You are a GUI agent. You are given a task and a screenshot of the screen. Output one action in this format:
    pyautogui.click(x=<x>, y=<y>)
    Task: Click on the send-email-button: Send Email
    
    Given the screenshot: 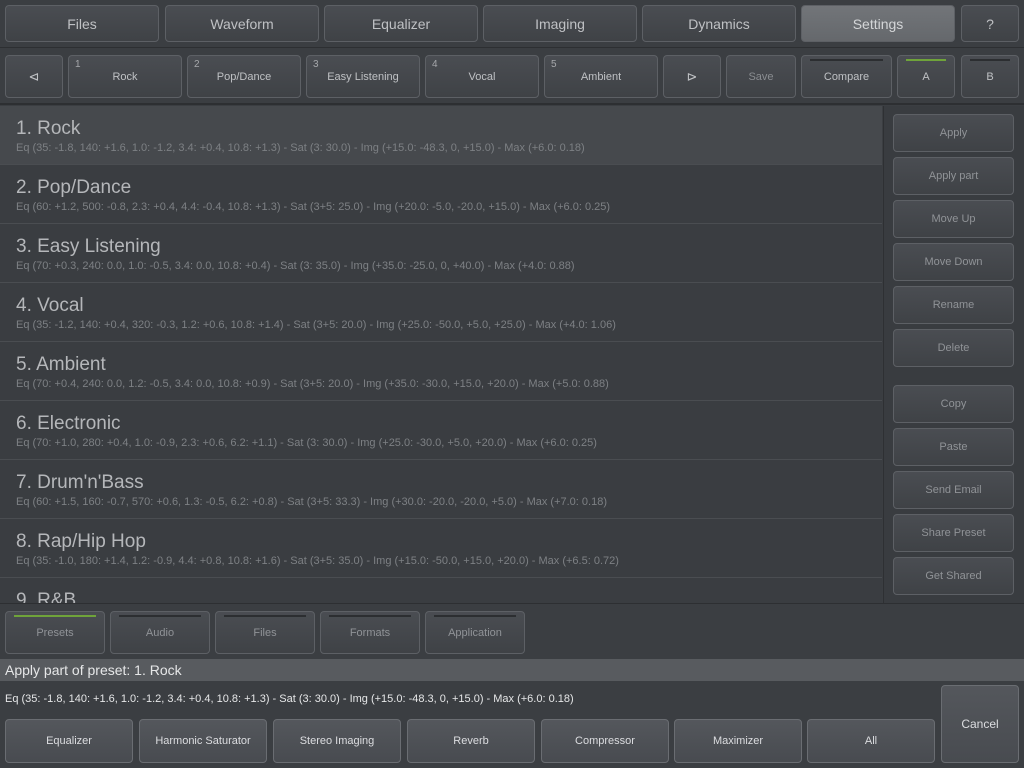 What is the action you would take?
    pyautogui.click(x=953, y=490)
    